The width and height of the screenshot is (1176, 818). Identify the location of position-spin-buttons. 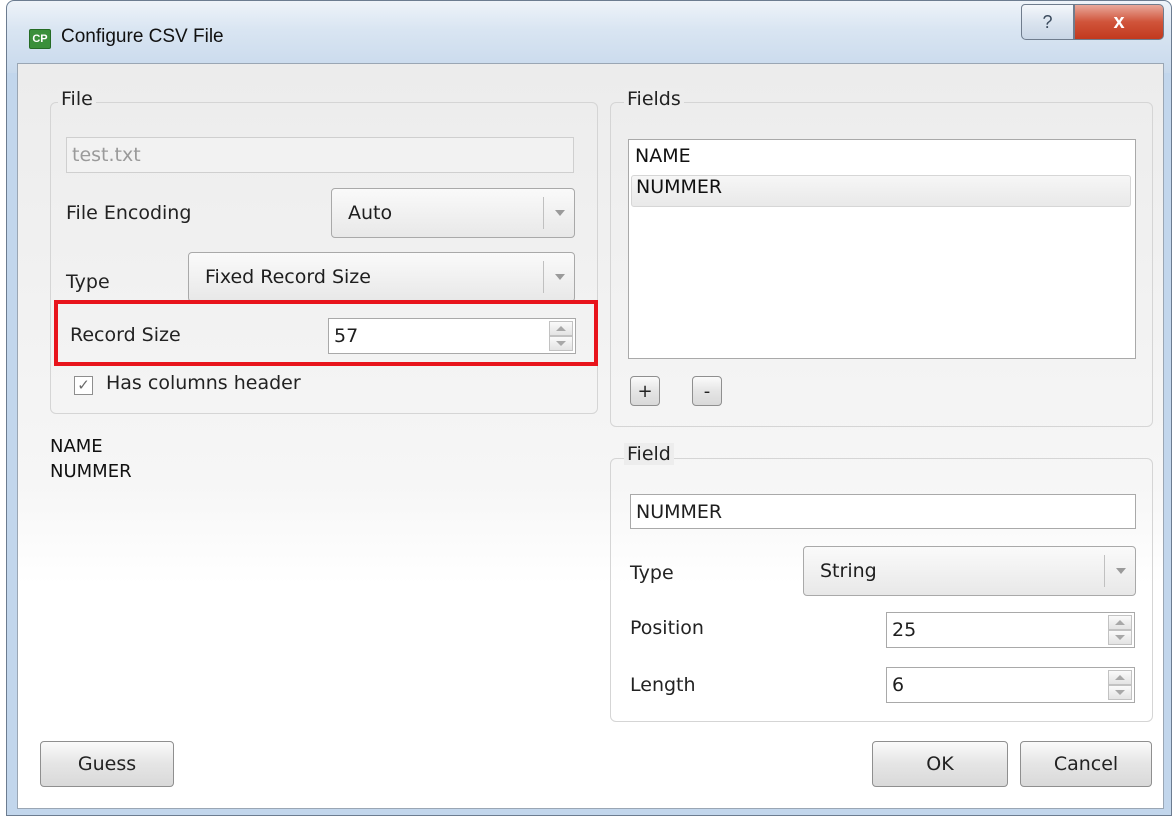
(1120, 630).